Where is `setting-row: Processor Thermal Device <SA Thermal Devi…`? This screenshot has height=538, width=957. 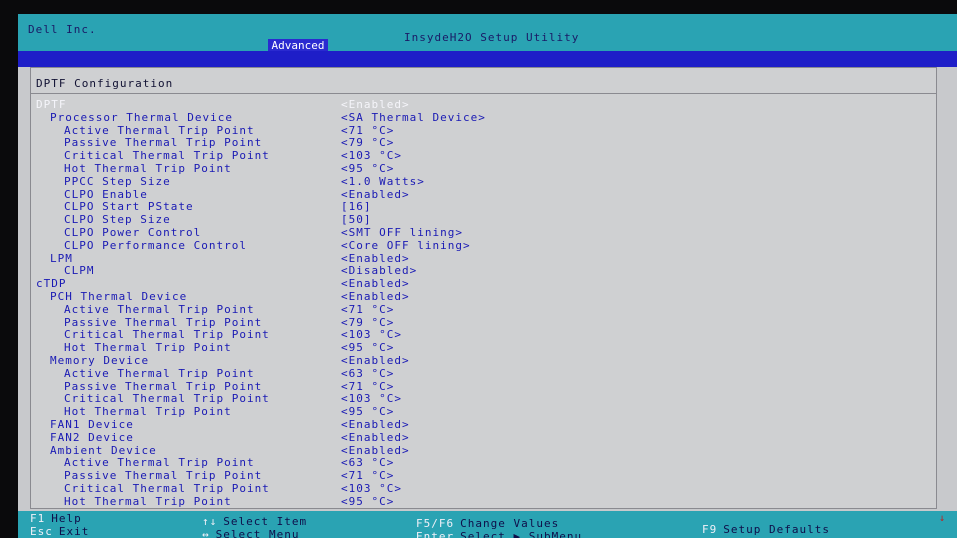 setting-row: Processor Thermal Device <SA Thermal Devi… is located at coordinates (483, 117).